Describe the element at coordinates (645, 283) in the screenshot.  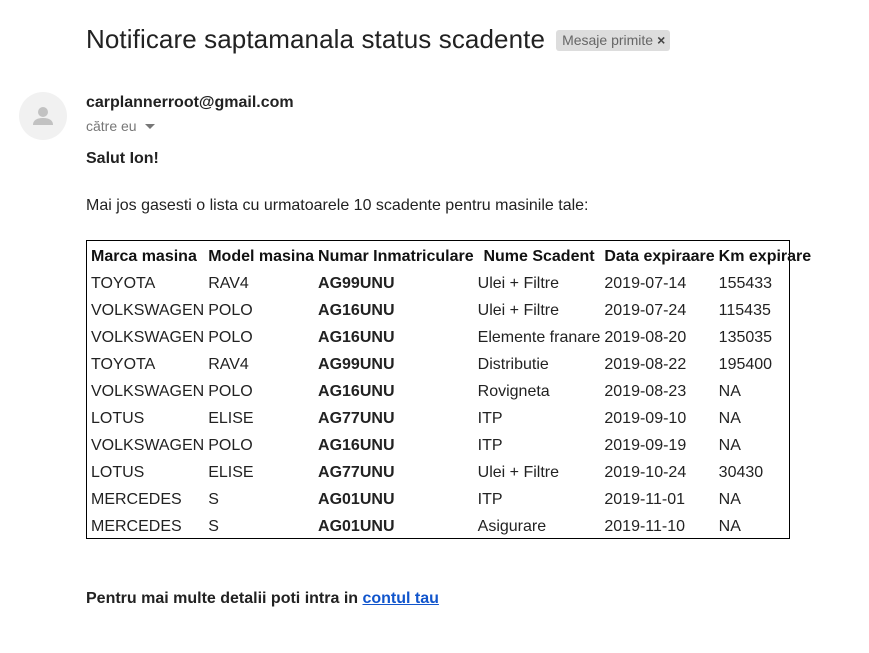
I see `cell-expiry-date: 2019-07-14` at that location.